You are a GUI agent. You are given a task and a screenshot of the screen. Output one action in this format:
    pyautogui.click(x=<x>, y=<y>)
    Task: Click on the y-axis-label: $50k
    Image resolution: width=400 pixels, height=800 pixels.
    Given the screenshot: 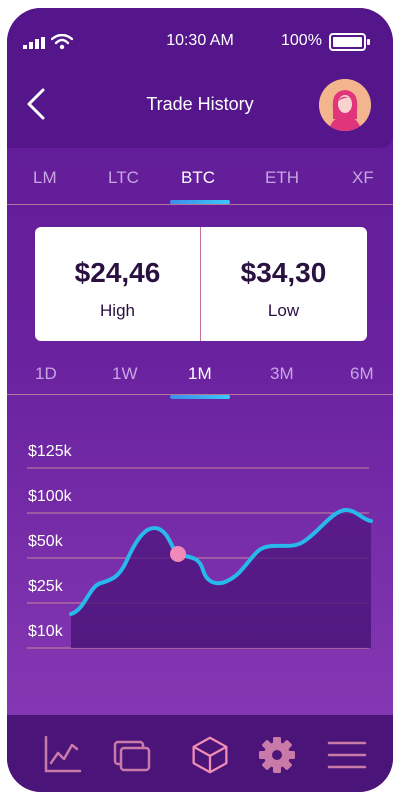 What is the action you would take?
    pyautogui.click(x=45, y=541)
    